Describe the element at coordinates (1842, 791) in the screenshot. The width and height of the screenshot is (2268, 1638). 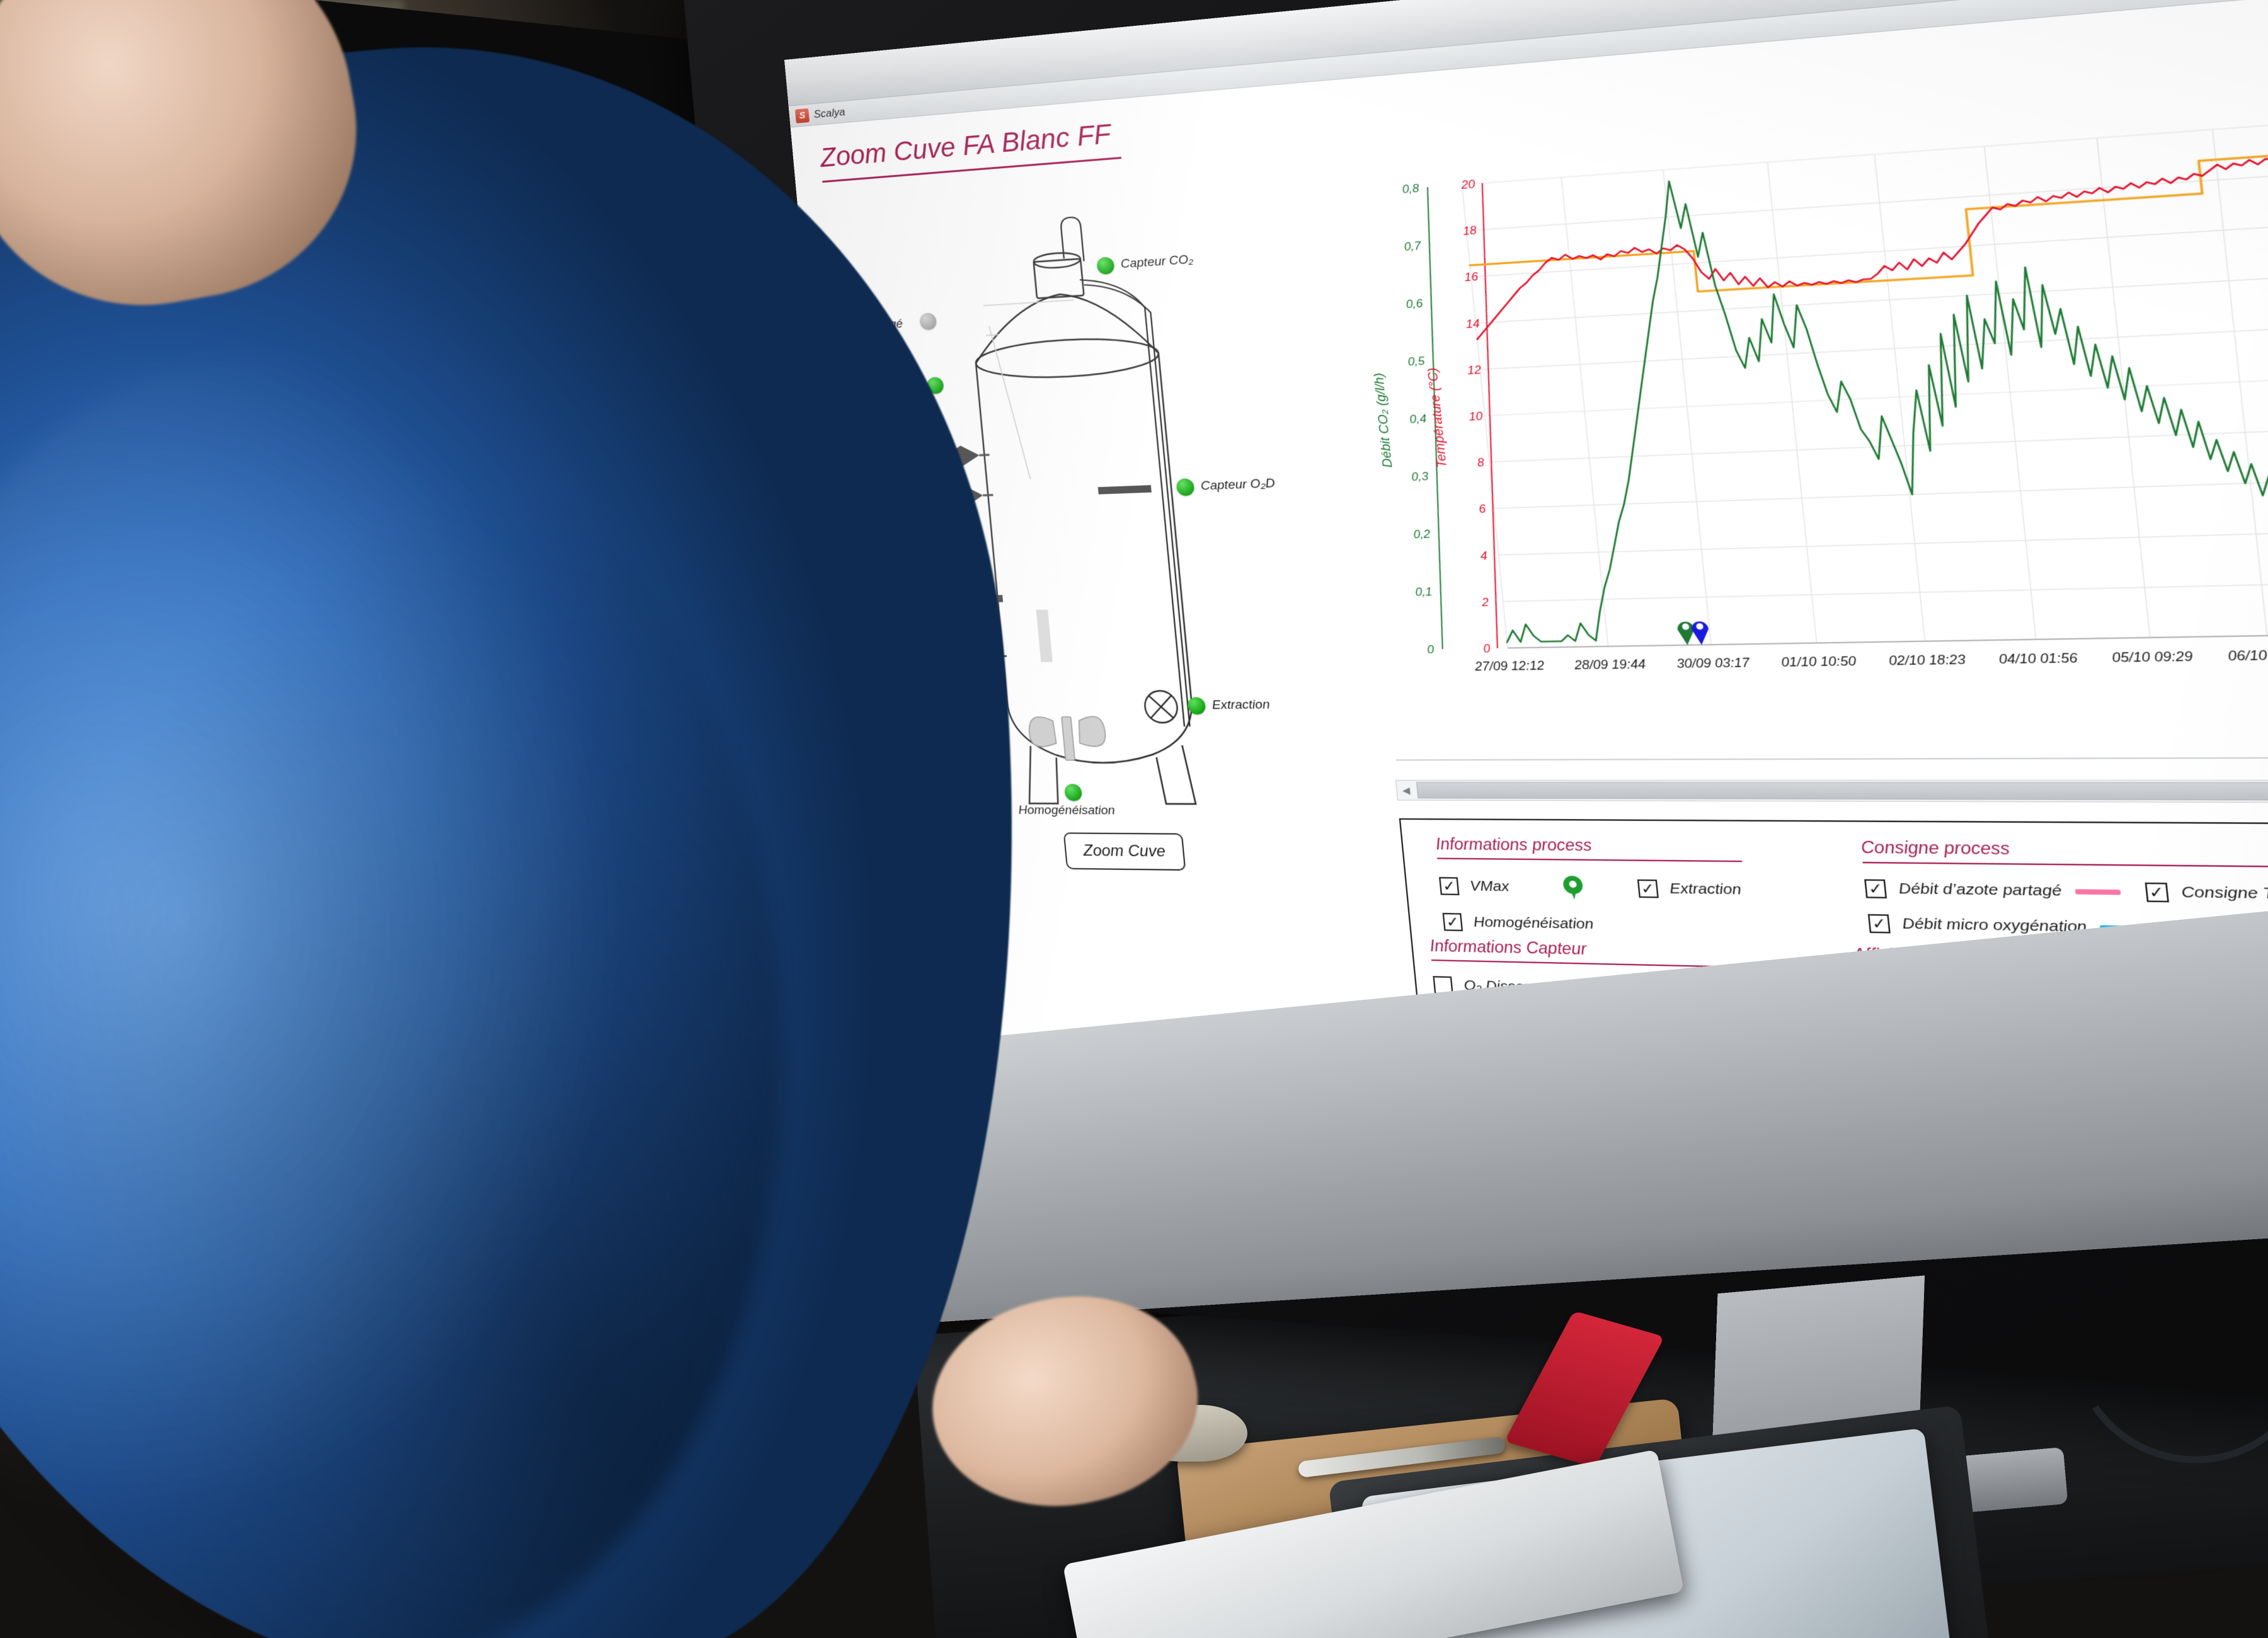
I see `scrollbar-thumb` at that location.